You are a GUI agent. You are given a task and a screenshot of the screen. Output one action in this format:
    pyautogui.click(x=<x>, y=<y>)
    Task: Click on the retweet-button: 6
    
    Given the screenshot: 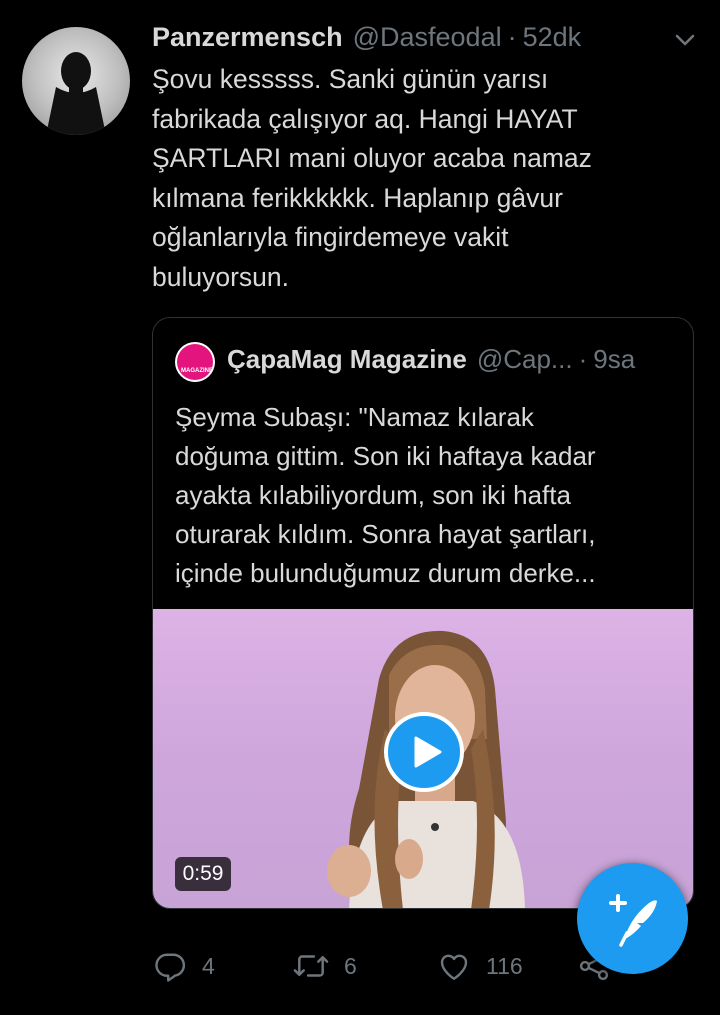 What is the action you would take?
    pyautogui.click(x=324, y=966)
    